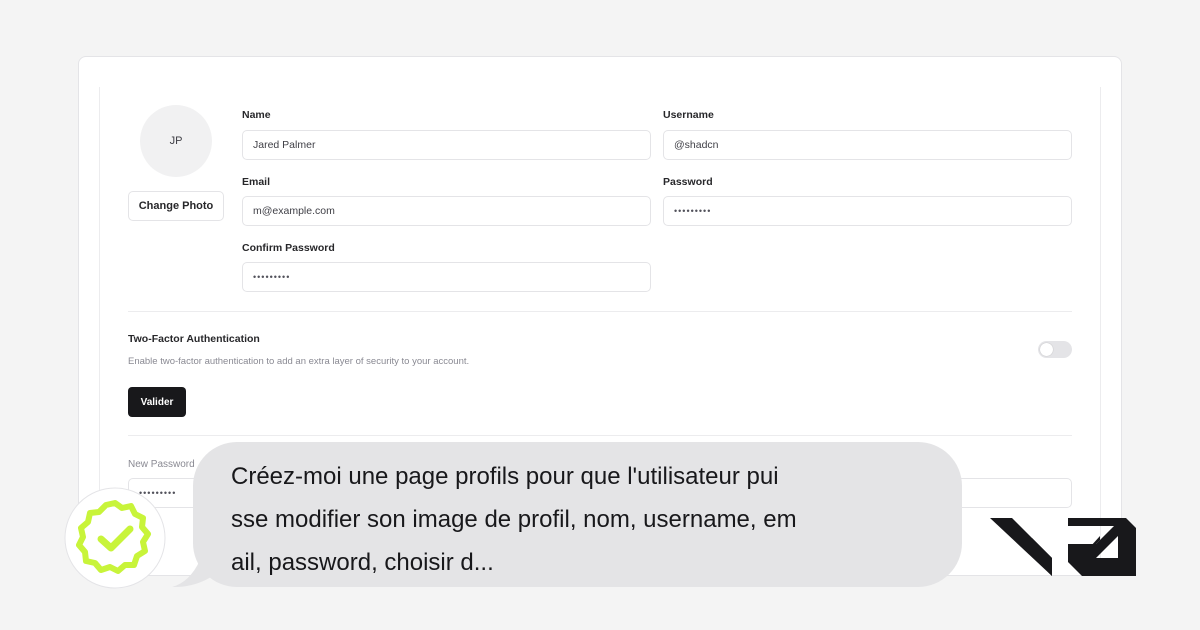 This screenshot has width=1200, height=630. Describe the element at coordinates (256, 182) in the screenshot. I see `email-label: Email` at that location.